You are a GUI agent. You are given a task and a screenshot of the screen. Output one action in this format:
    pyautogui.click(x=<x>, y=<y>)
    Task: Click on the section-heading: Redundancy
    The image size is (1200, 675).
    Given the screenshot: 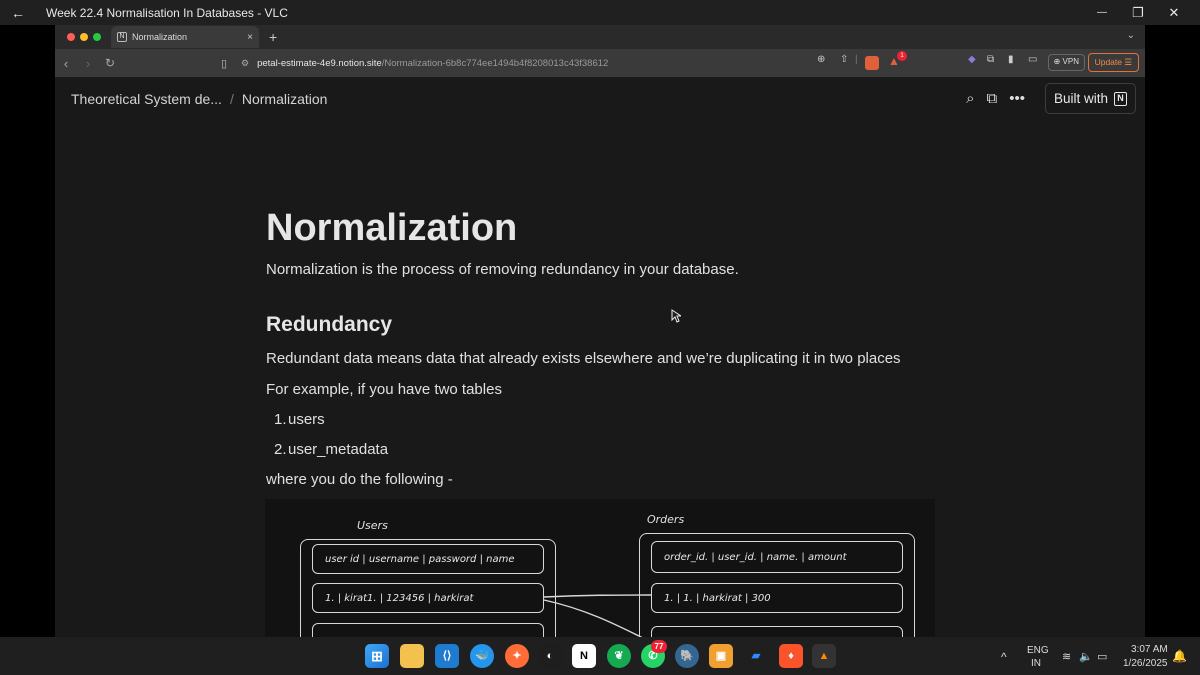 What is the action you would take?
    pyautogui.click(x=329, y=324)
    